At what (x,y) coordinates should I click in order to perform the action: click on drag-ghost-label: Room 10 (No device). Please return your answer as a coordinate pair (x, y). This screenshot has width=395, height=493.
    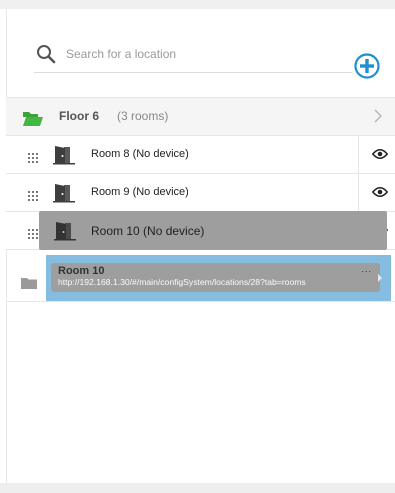
    Looking at the image, I should click on (148, 231).